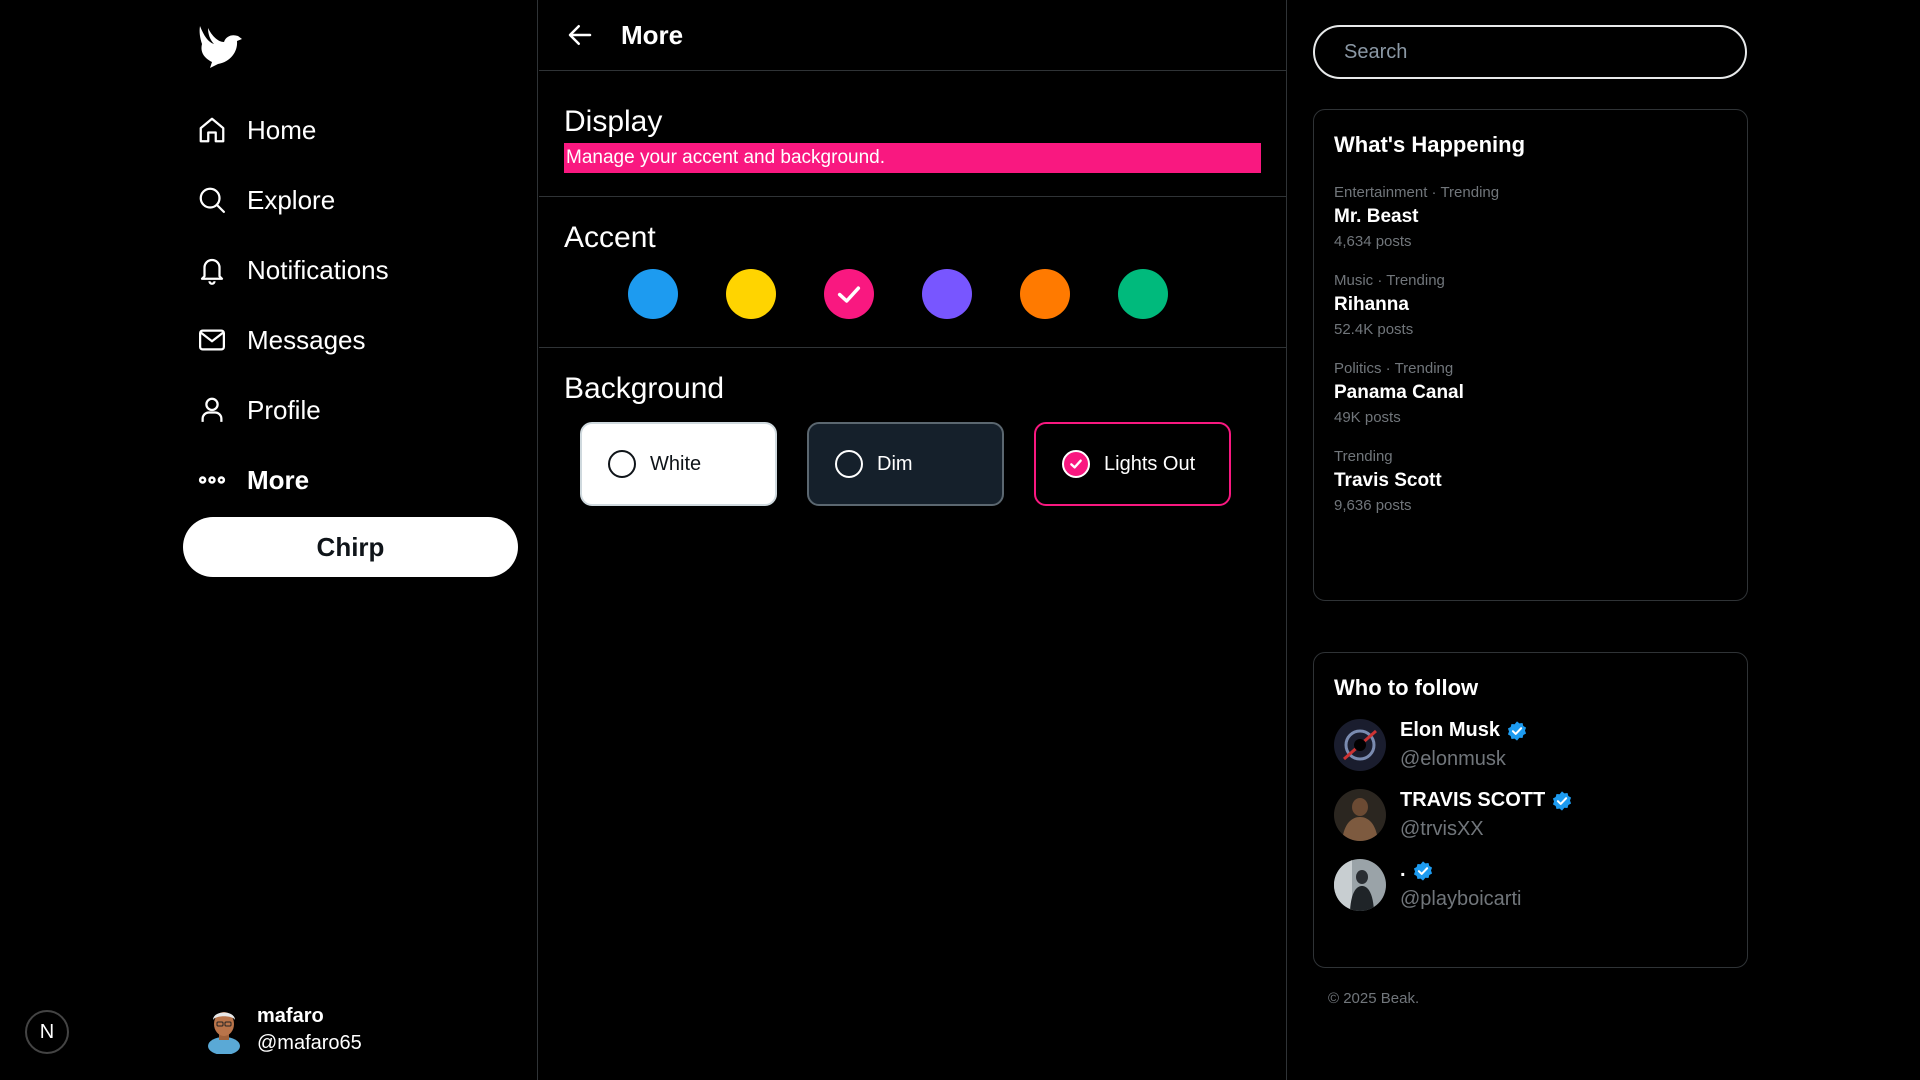  What do you see at coordinates (1388, 480) in the screenshot?
I see `trend-topic: Travis Scott` at bounding box center [1388, 480].